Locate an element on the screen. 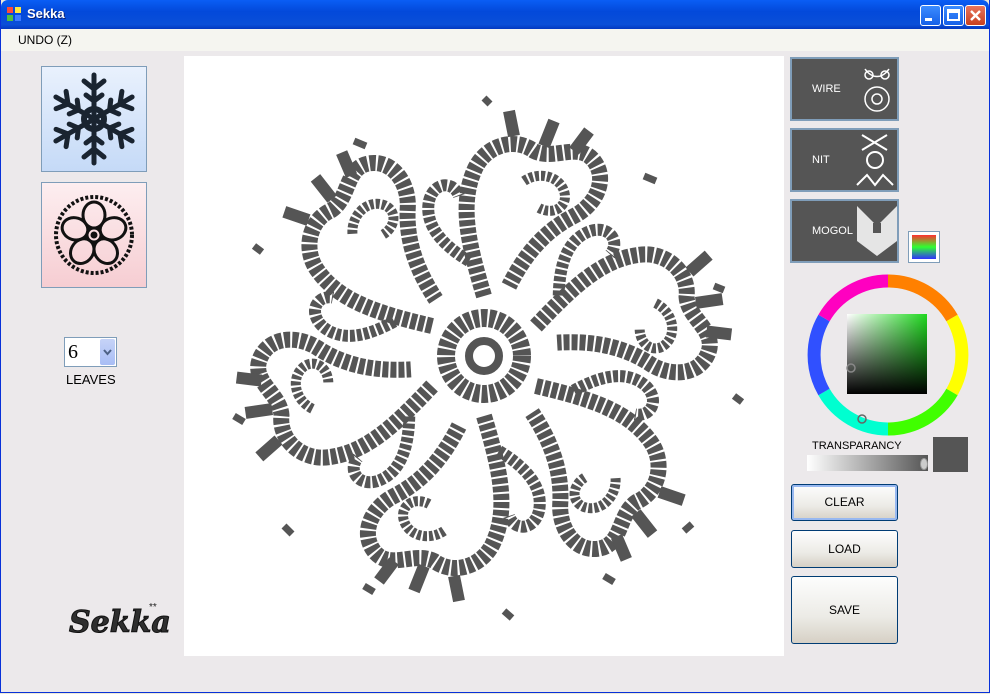 The height and width of the screenshot is (694, 990). palette-button is located at coordinates (924, 247).